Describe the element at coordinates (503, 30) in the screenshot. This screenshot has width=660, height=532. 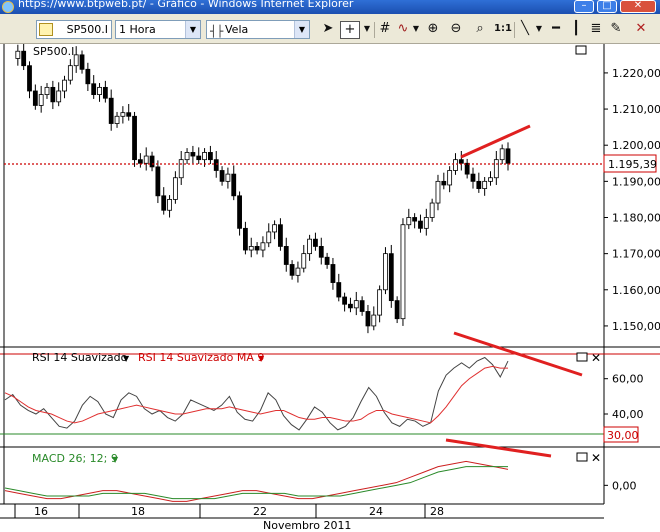
I see `zoom-reset-button: 1:1` at that location.